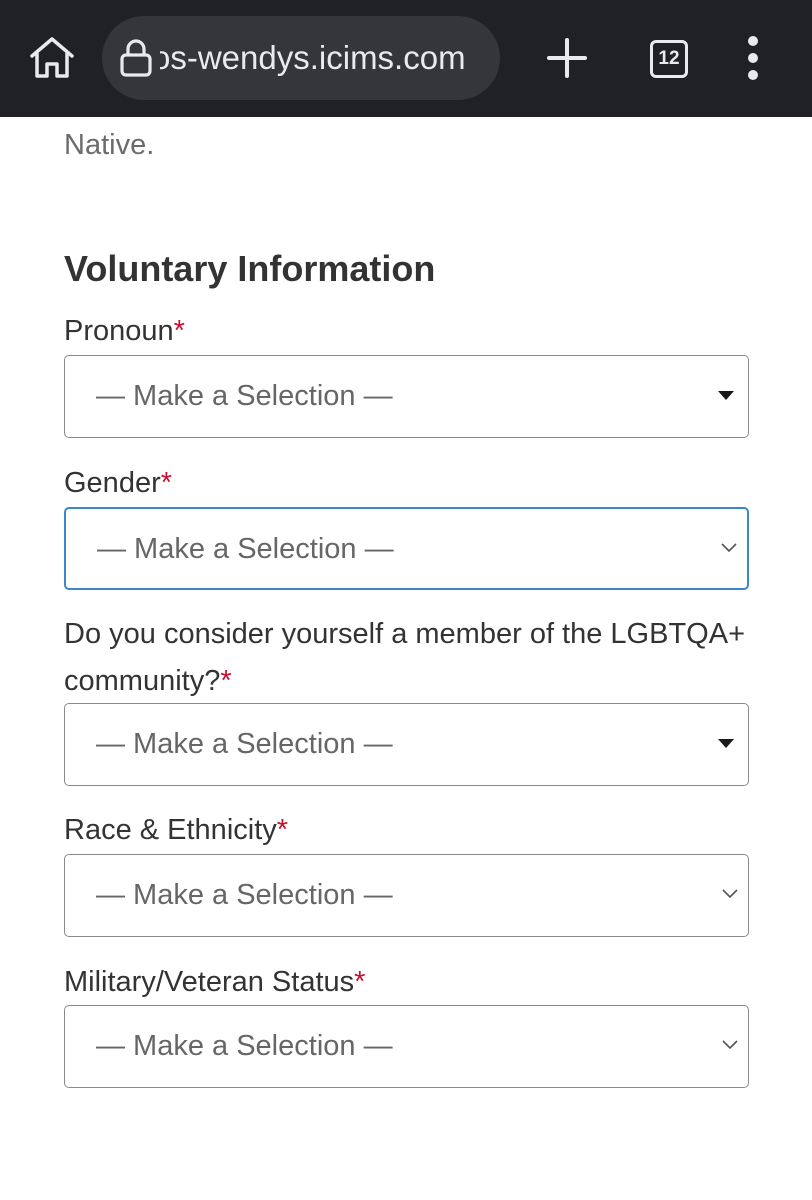  What do you see at coordinates (112, 483) in the screenshot?
I see `gender-label-text: Gender` at bounding box center [112, 483].